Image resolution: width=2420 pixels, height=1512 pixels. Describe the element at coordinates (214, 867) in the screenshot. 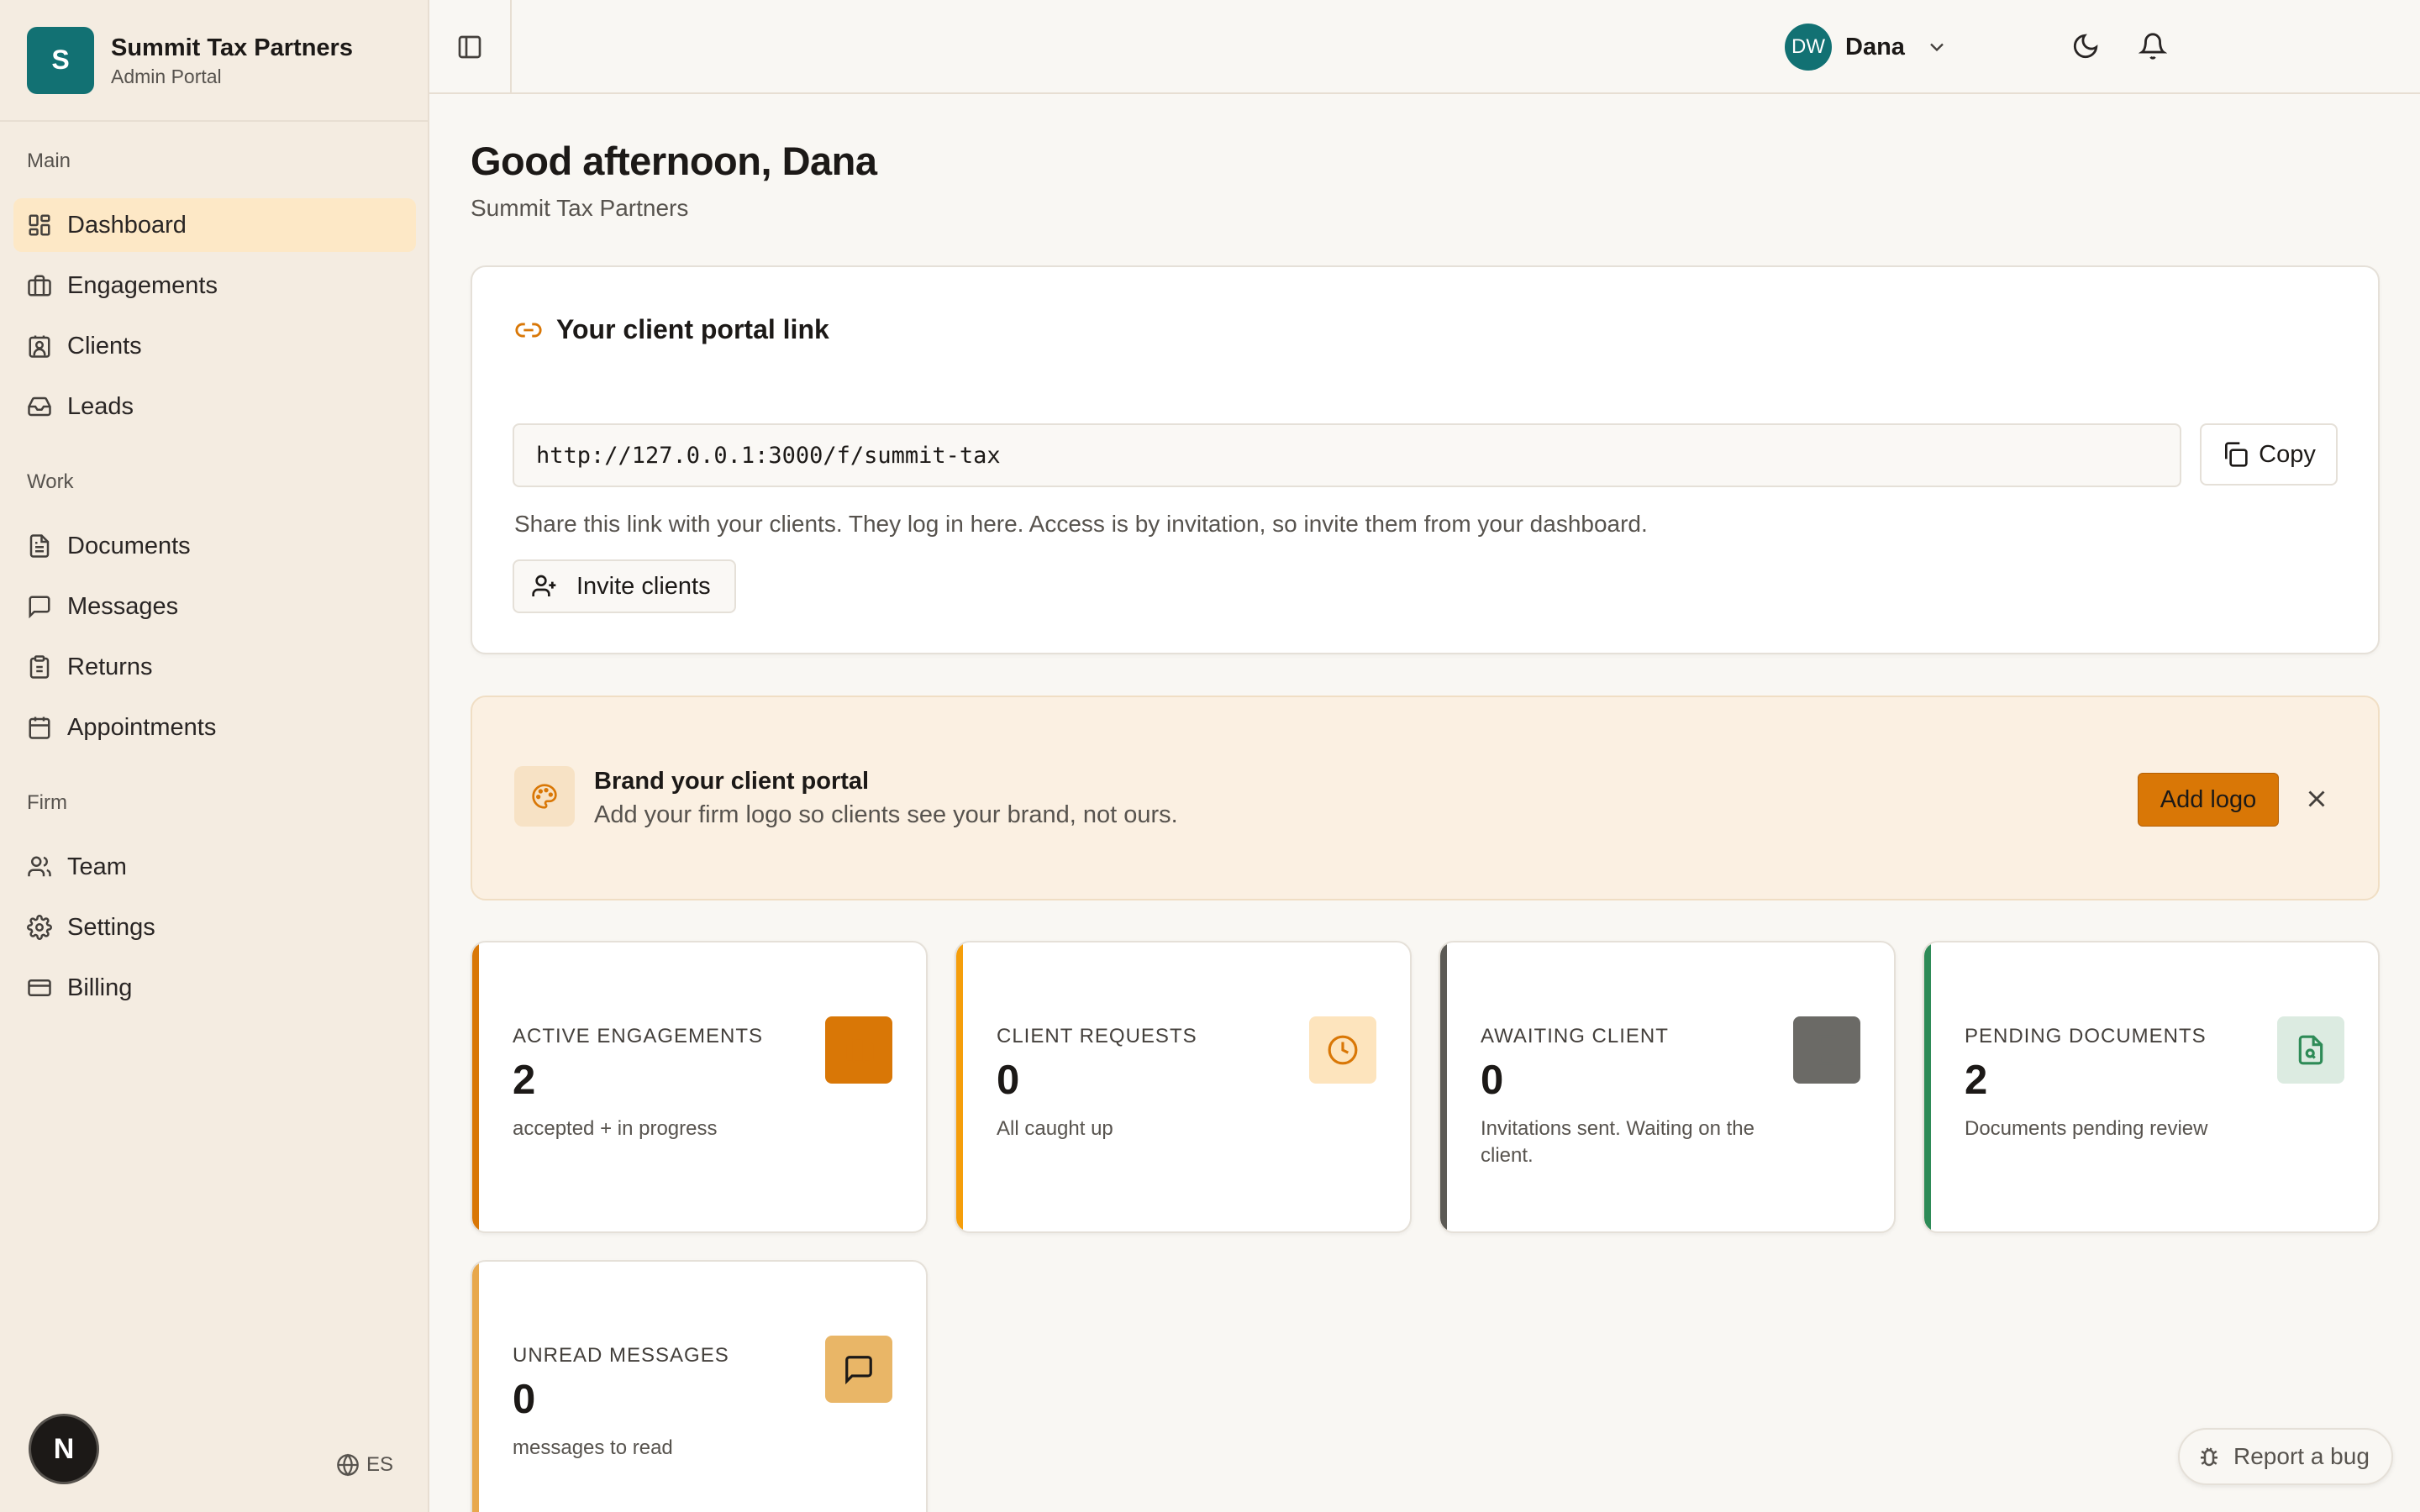

I see `sidebar-item-team: Team` at that location.